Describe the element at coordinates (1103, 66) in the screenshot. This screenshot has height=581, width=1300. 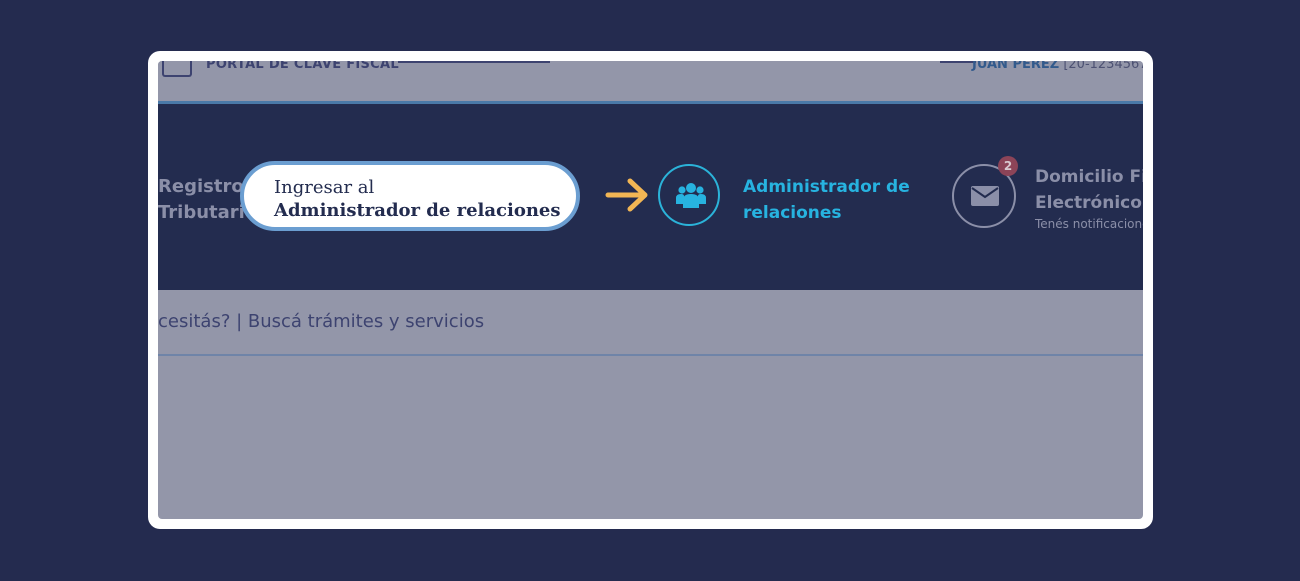
I see `user-cuit: [20-1234567` at that location.